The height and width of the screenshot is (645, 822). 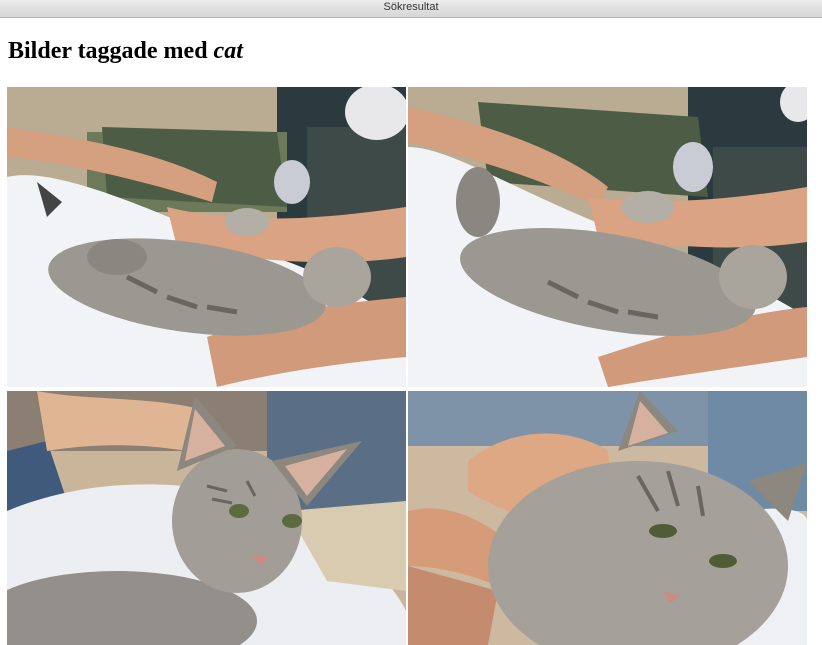 I want to click on page-title: Bilder taggade med cat, so click(x=125, y=51).